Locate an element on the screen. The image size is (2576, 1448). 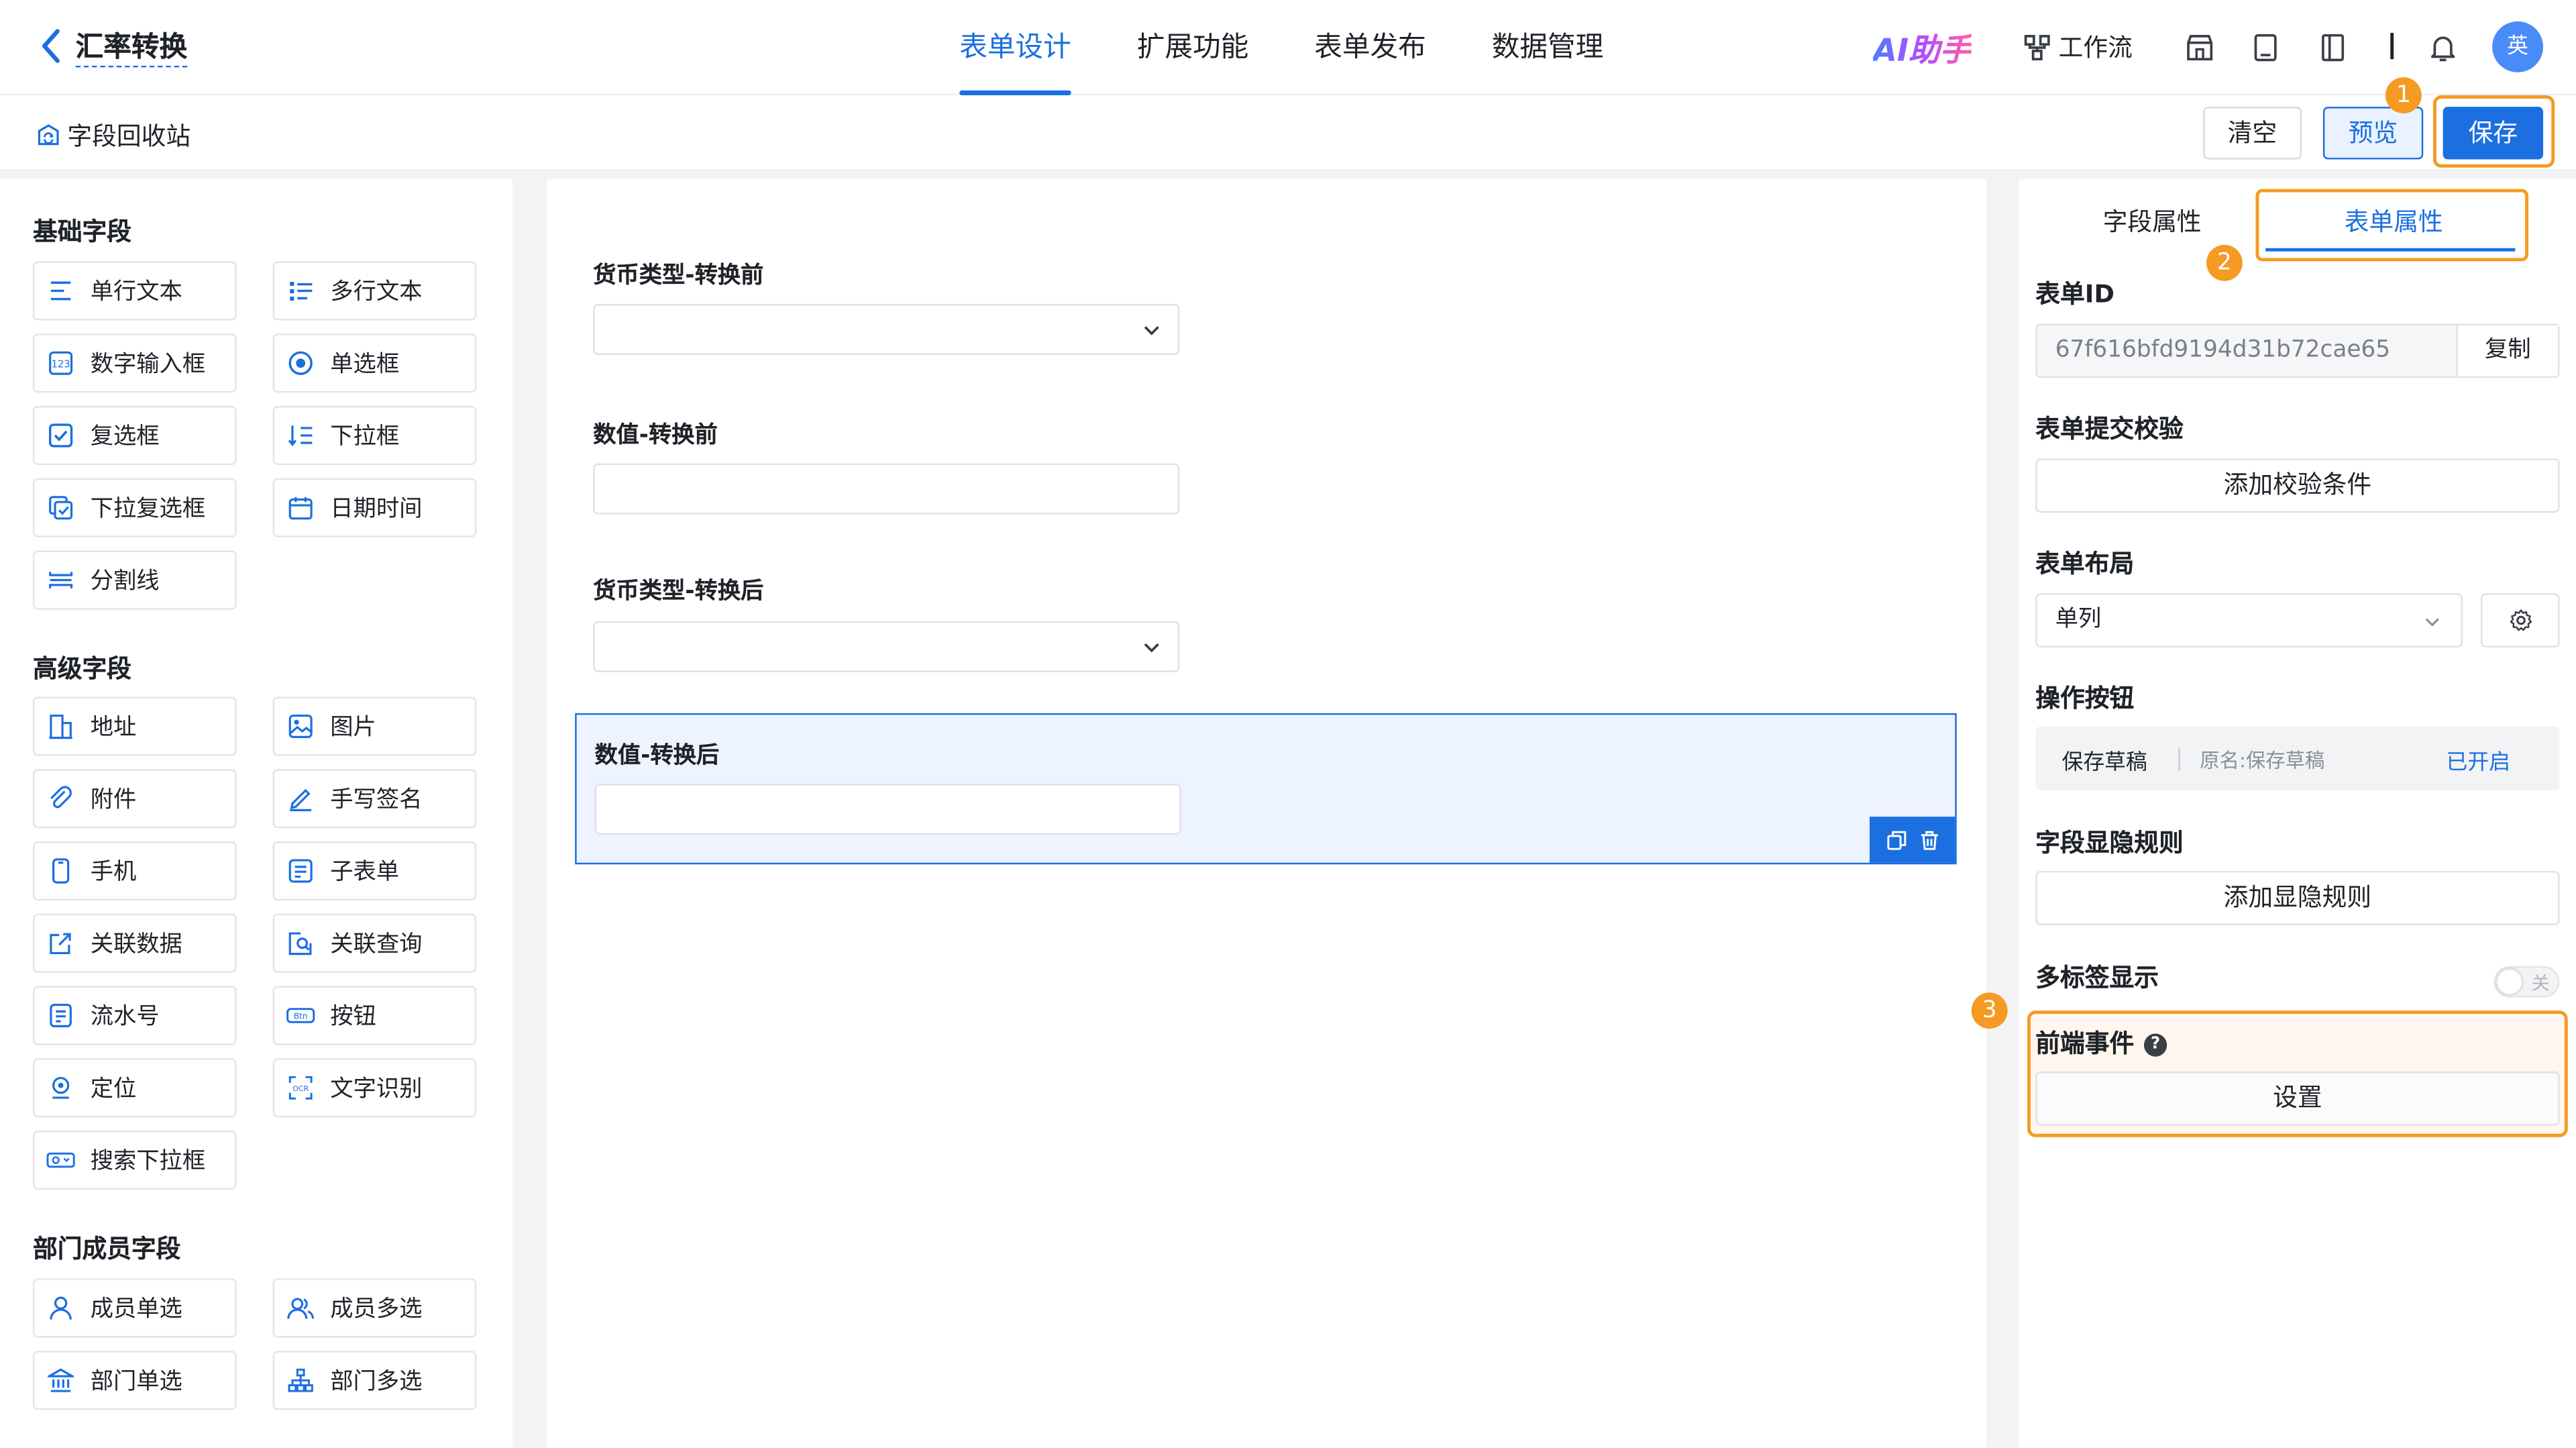
selected-field-block: 数值-转换后 is located at coordinates (1266, 789).